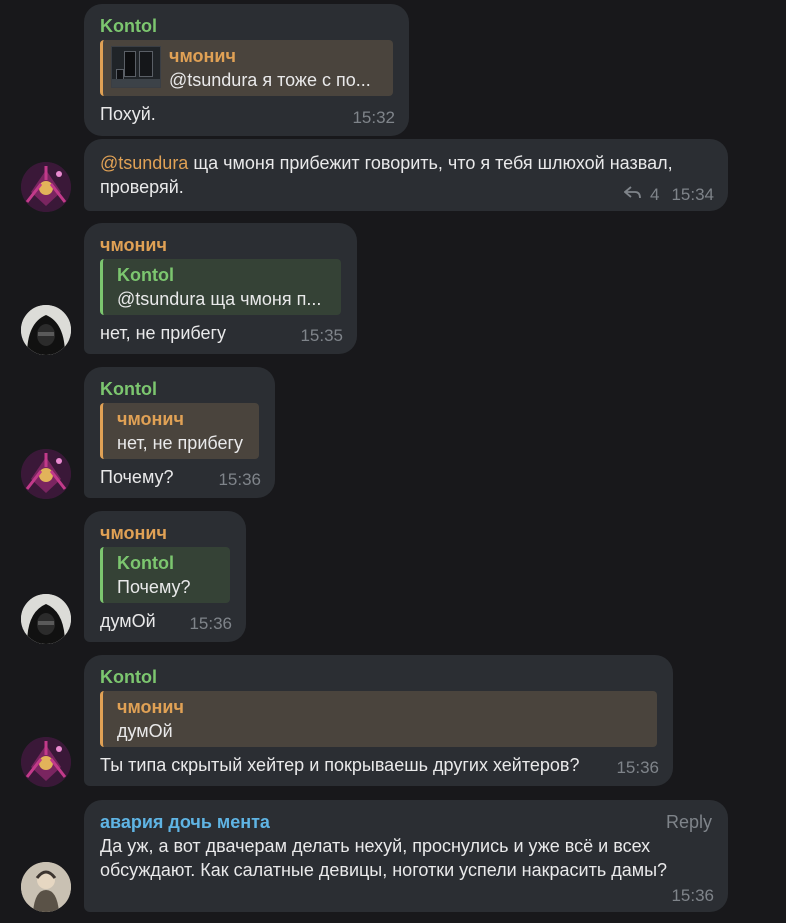  I want to click on quote-text: думОй, so click(145, 731).